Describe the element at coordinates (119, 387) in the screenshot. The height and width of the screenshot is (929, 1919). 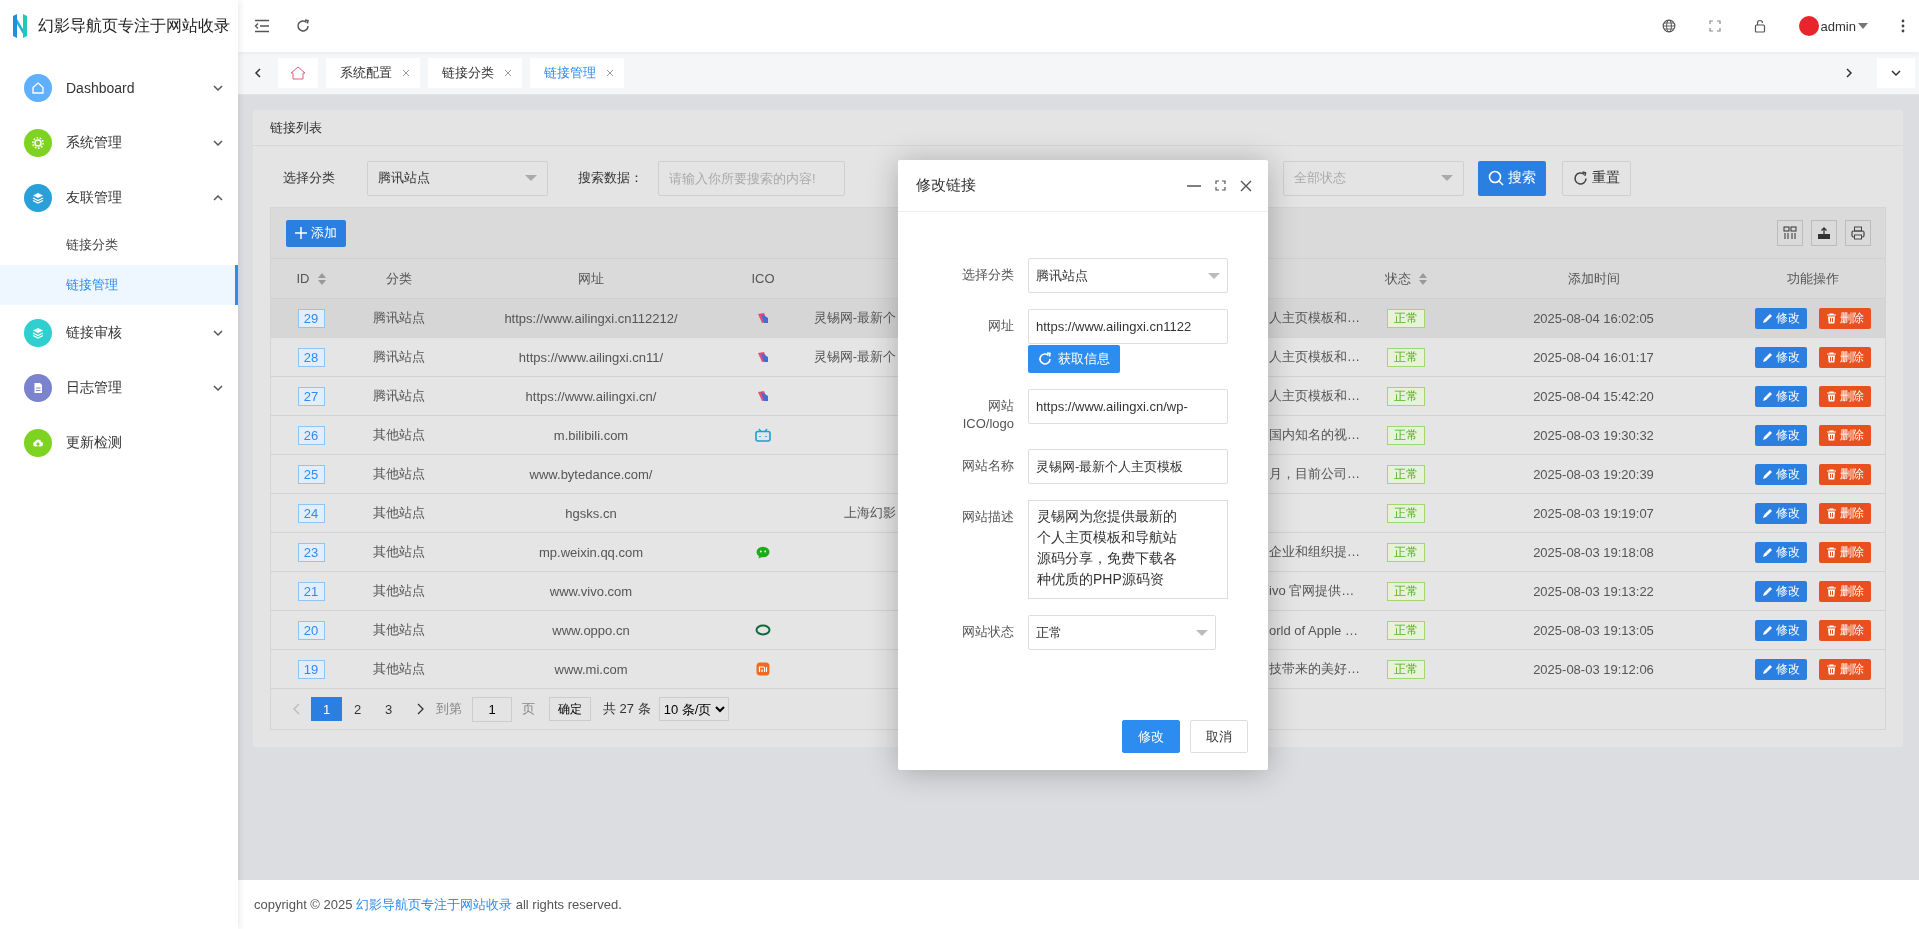
I see `menu-item: 日志管理` at that location.